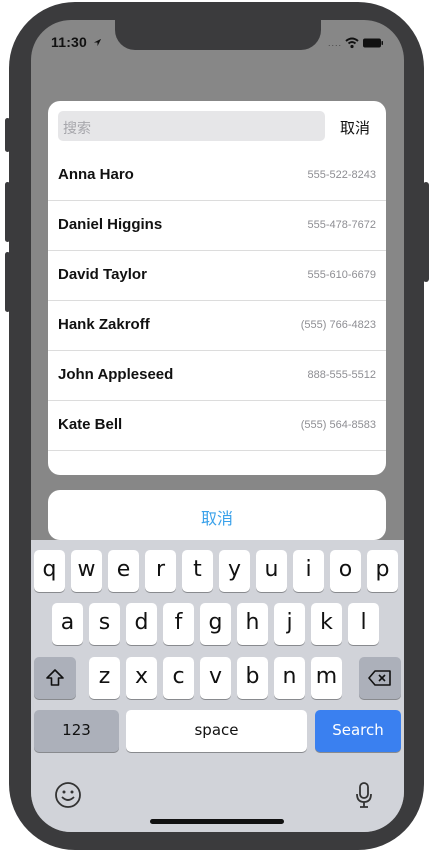  Describe the element at coordinates (216, 518) in the screenshot. I see `cancel-button-label: 取消` at that location.